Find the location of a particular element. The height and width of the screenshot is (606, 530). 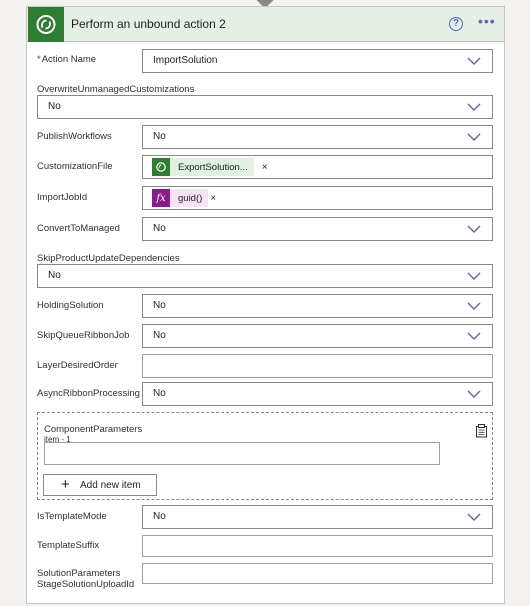

async-ribbon-dropdown: No is located at coordinates (317, 394).